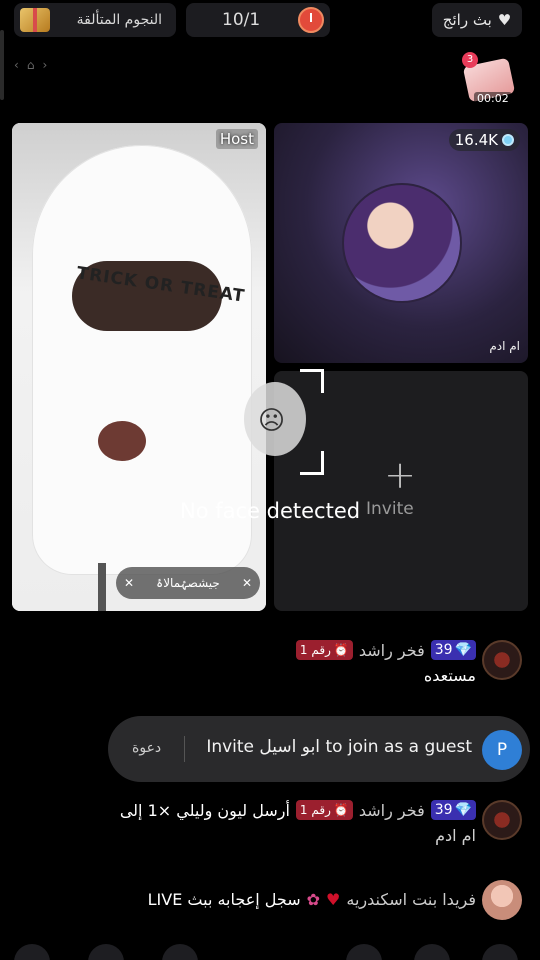 Image resolution: width=540 pixels, height=960 pixels. I want to click on guest-video-card: 16.4K ام ادم, so click(401, 243).